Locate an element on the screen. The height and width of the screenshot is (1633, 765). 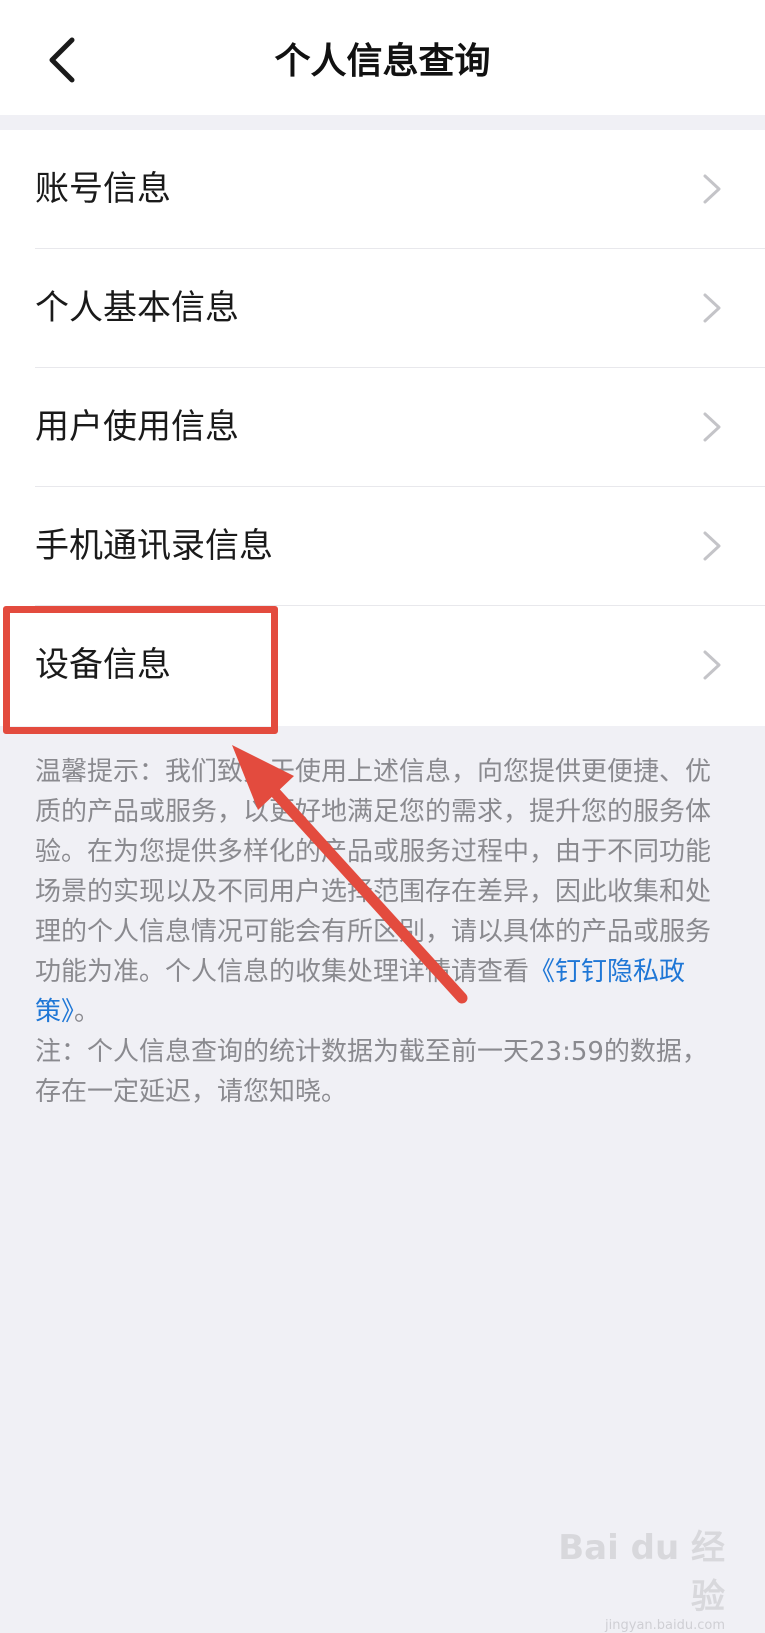
menu-item-usage-info: 用户使用信息 is located at coordinates (382, 427).